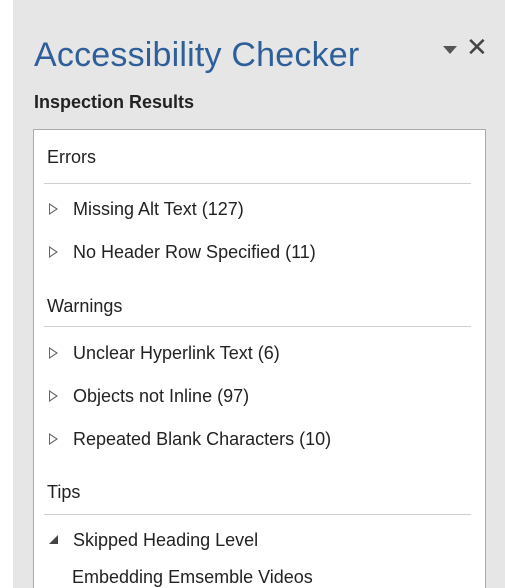 Image resolution: width=505 pixels, height=588 pixels. I want to click on list-item-label: Repeated Blank Characters (10), so click(202, 438).